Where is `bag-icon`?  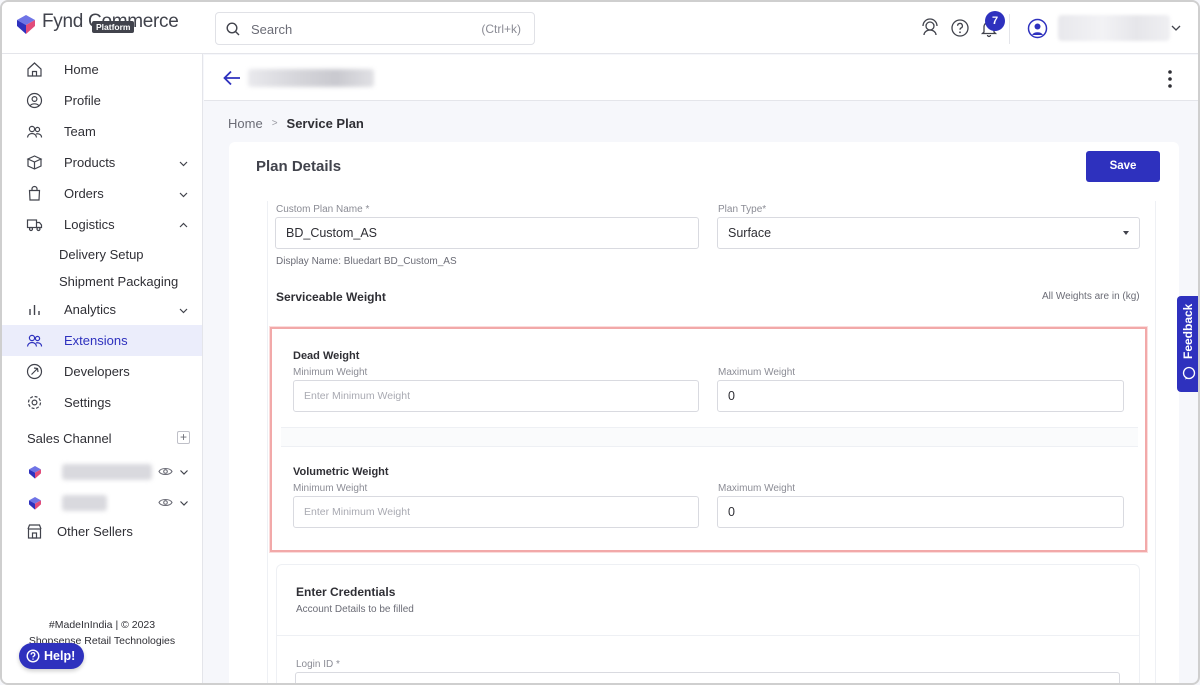
bag-icon is located at coordinates (34, 193).